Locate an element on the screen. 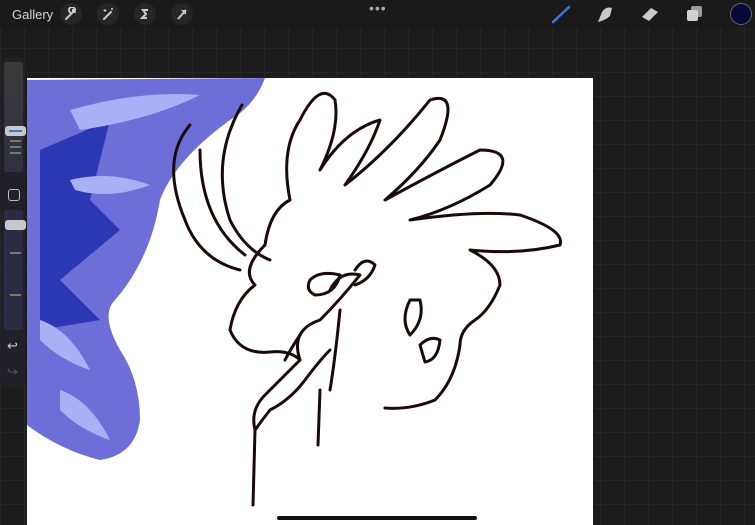 The width and height of the screenshot is (755, 525). brush-size-slider is located at coordinates (15, 117).